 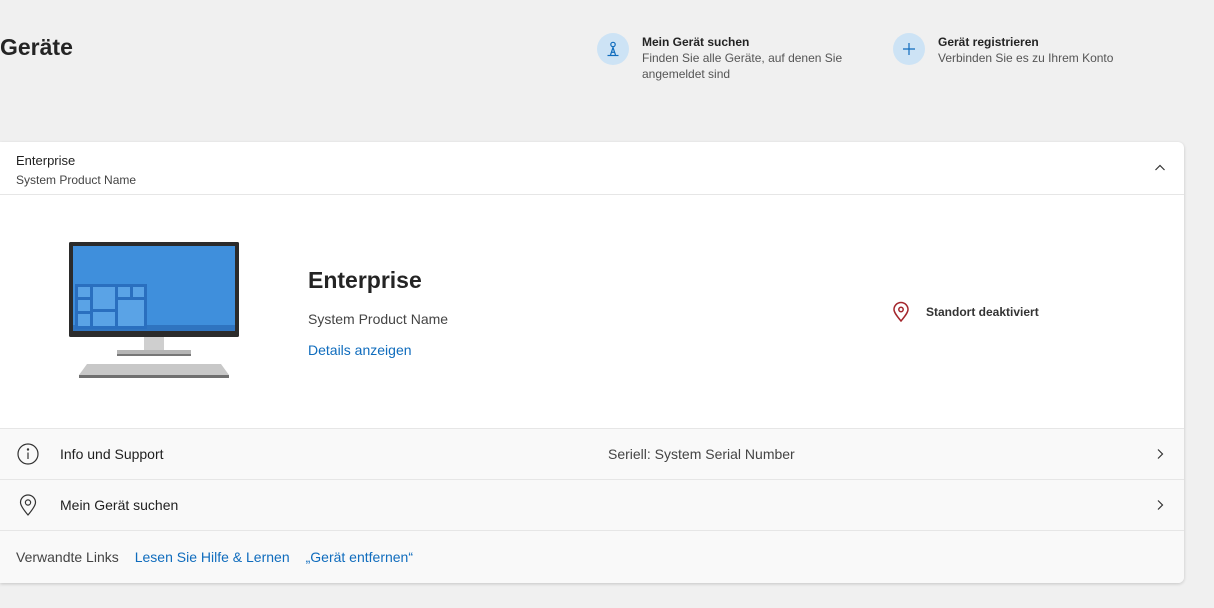 I want to click on device-header-model: System Product Name, so click(x=76, y=180).